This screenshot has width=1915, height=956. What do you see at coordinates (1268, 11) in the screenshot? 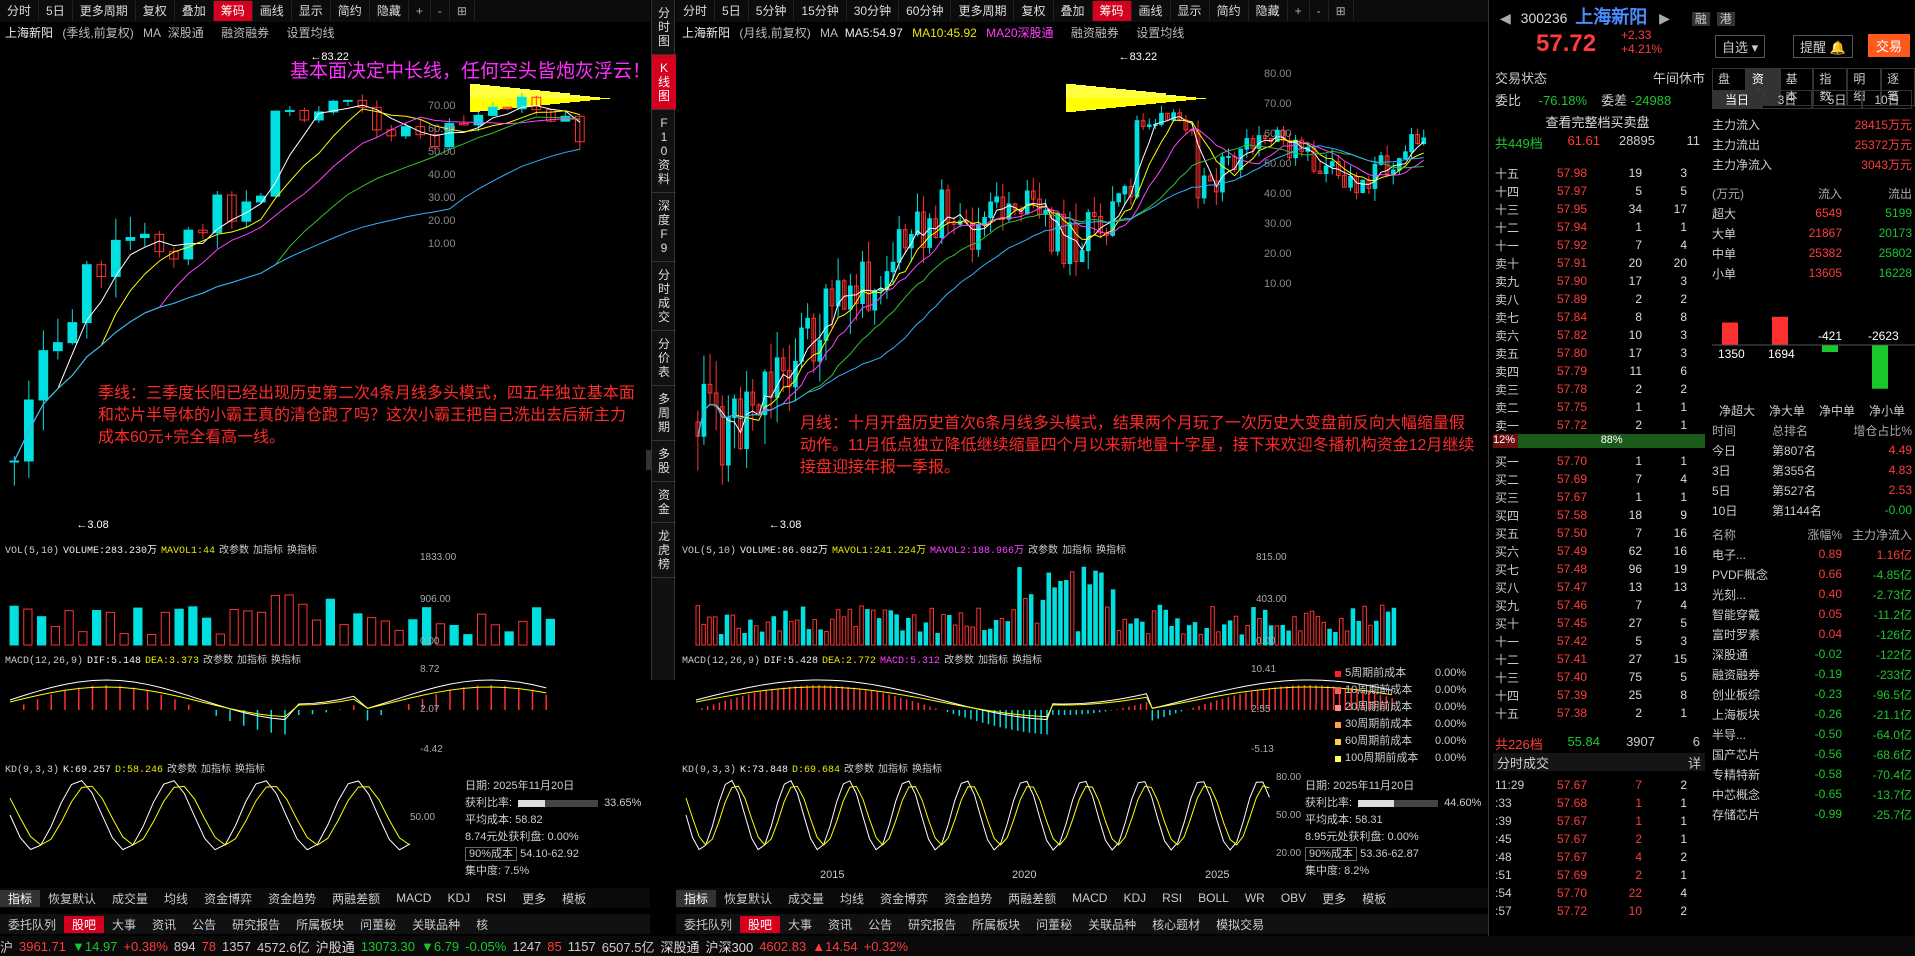
I see `mid-toolbar-btn-13: 隐藏` at bounding box center [1268, 11].